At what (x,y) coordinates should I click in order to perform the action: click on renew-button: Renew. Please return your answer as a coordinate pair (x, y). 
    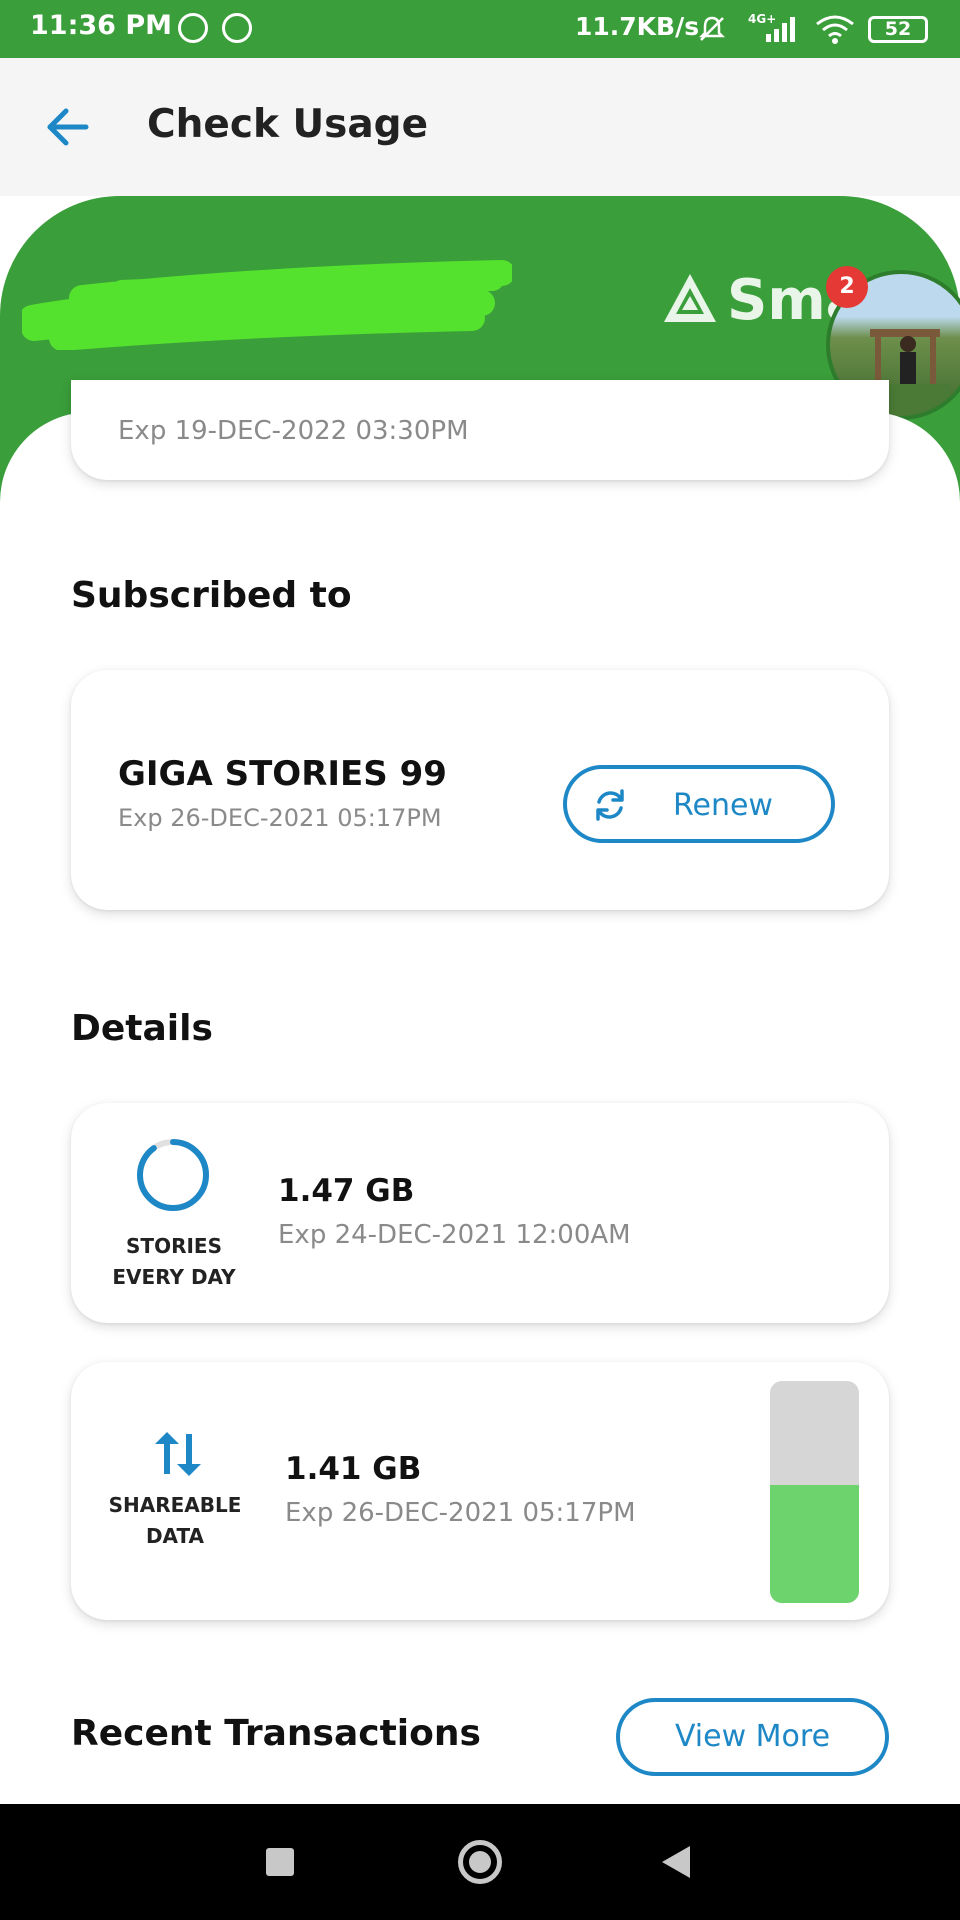
    Looking at the image, I should click on (699, 804).